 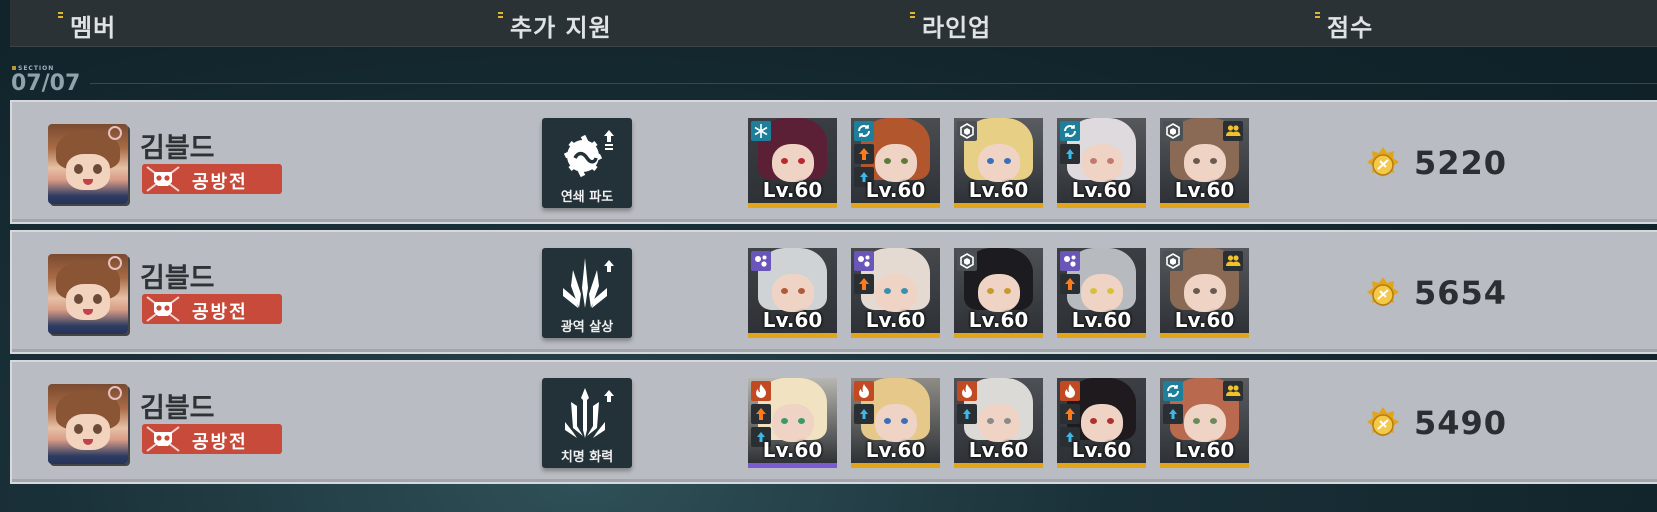 I want to click on header-lineup-label: 라인업, so click(x=957, y=28).